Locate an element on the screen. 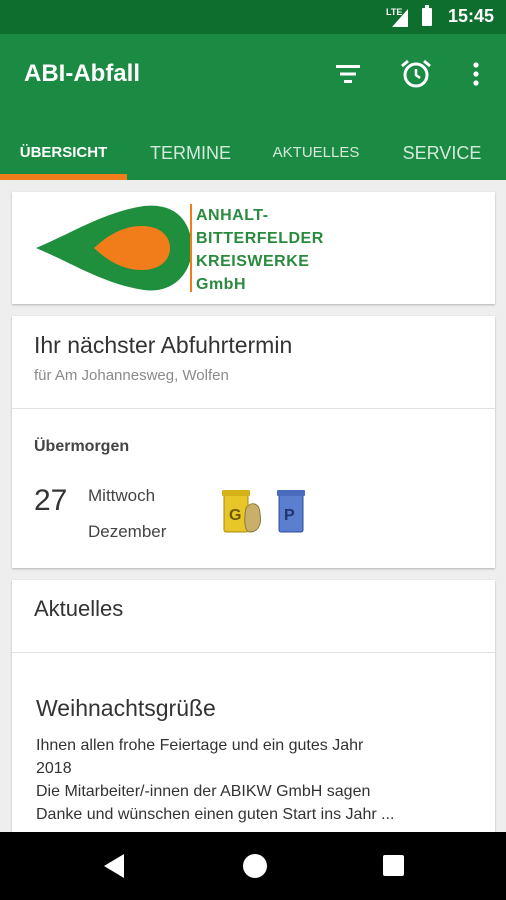  tab-aktuelles: AKTUELLES is located at coordinates (316, 154).